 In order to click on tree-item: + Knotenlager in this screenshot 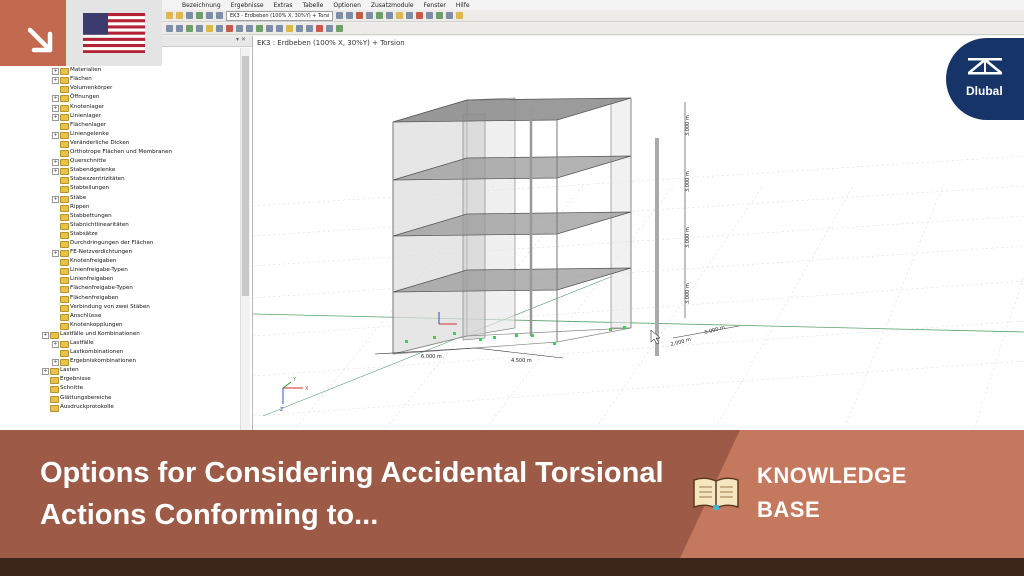, I will do `click(120, 107)`.